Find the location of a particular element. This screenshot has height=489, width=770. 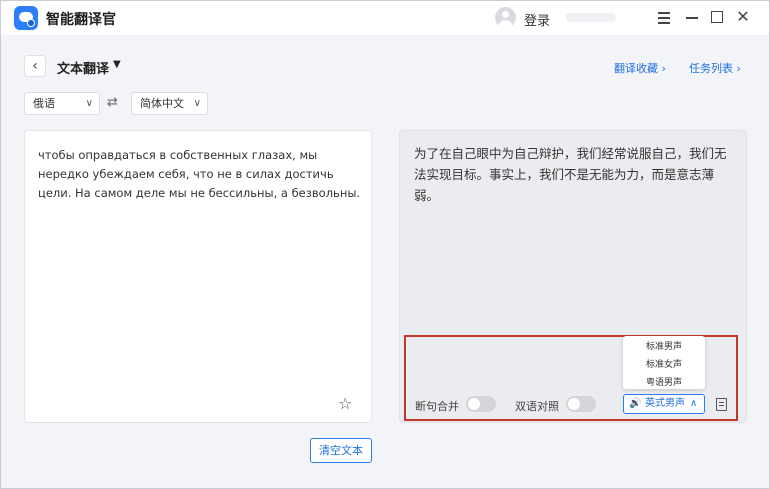

page-title: 文本翻译 is located at coordinates (83, 67).